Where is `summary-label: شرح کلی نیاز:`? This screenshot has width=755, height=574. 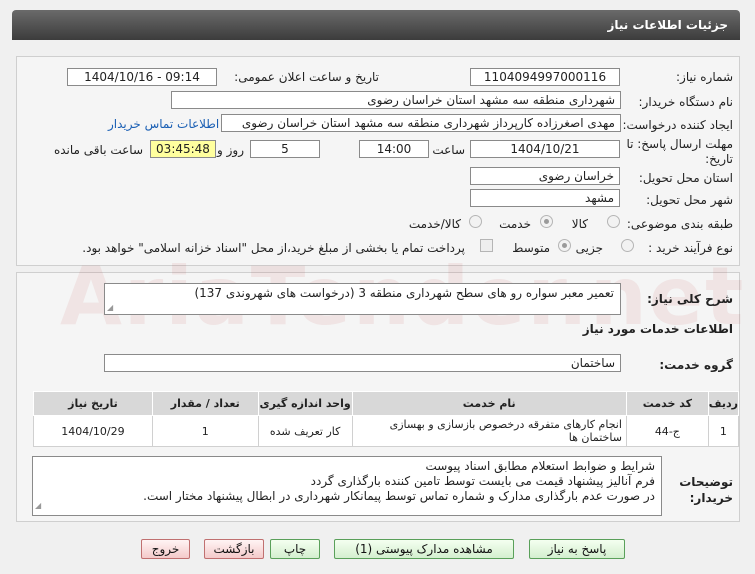 summary-label: شرح کلی نیاز: is located at coordinates (690, 299).